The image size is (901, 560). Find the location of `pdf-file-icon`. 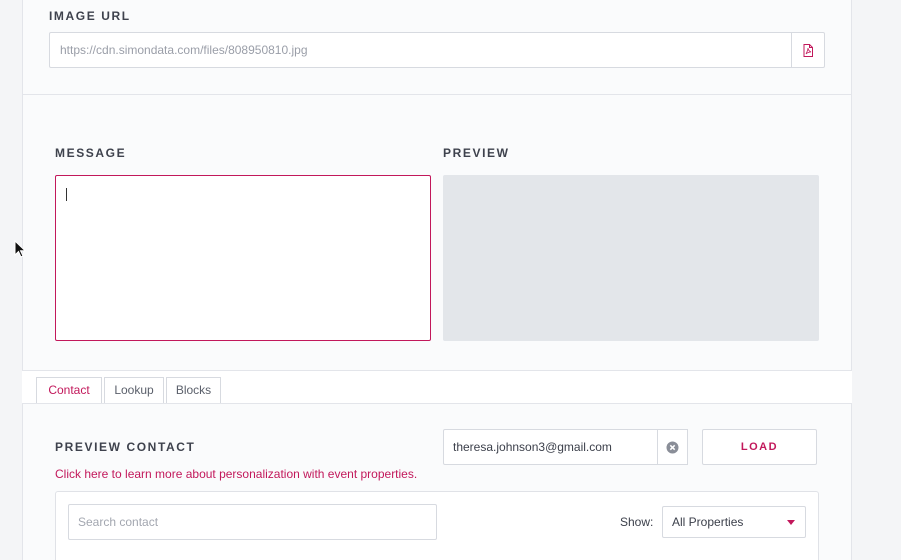

pdf-file-icon is located at coordinates (808, 50).